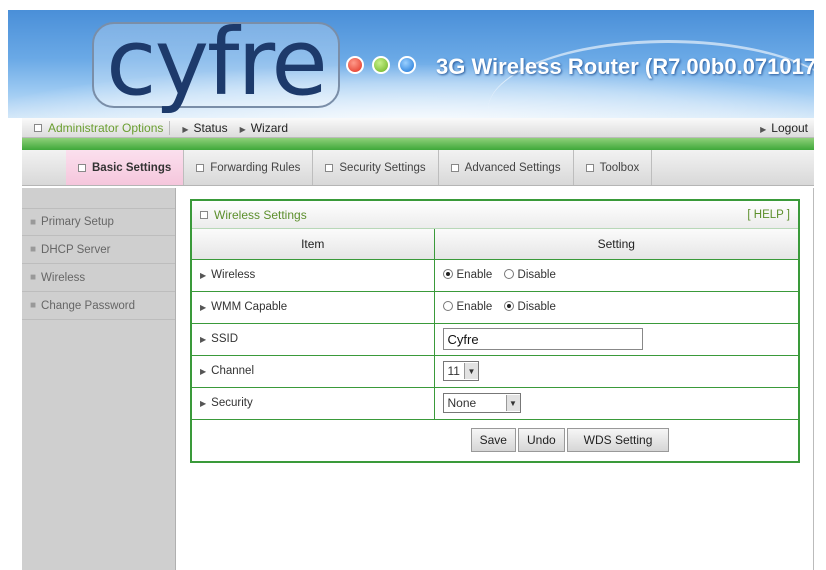 The width and height of the screenshot is (826, 570). Describe the element at coordinates (542, 339) in the screenshot. I see `ssid-input` at that location.